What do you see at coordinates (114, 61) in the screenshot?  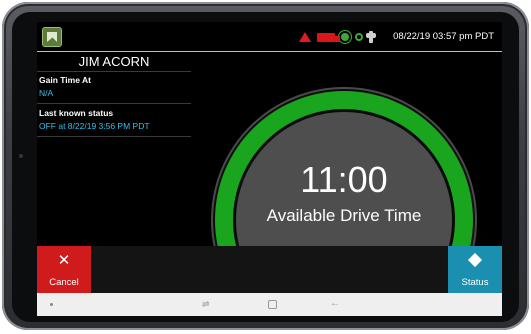 I see `driver-name: JIM ACORN` at bounding box center [114, 61].